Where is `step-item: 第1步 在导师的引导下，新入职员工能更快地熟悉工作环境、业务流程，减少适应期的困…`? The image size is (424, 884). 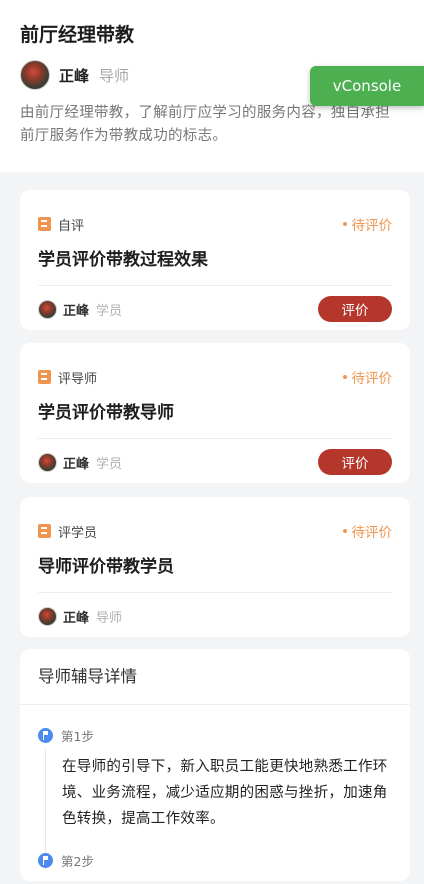 step-item: 第1步 在导师的引导下，新入职员工能更快地熟悉工作环境、业务流程，减少适应期的困… is located at coordinates (215, 797).